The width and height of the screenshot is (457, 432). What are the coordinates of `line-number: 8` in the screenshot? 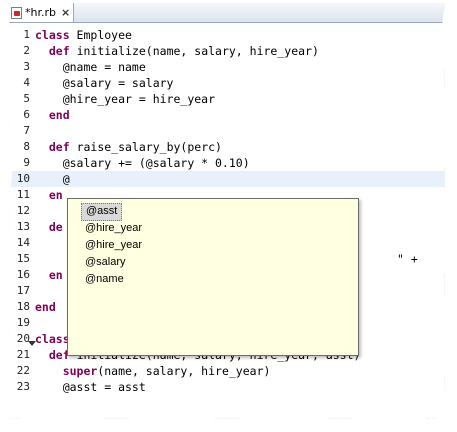 It's located at (26, 146).